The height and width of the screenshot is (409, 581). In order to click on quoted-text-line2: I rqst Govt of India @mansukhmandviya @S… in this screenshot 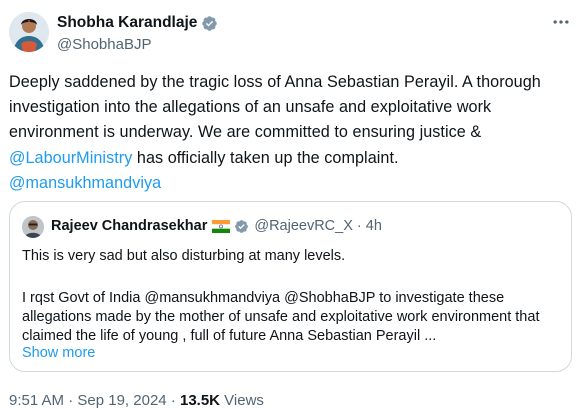, I will do `click(281, 317)`.